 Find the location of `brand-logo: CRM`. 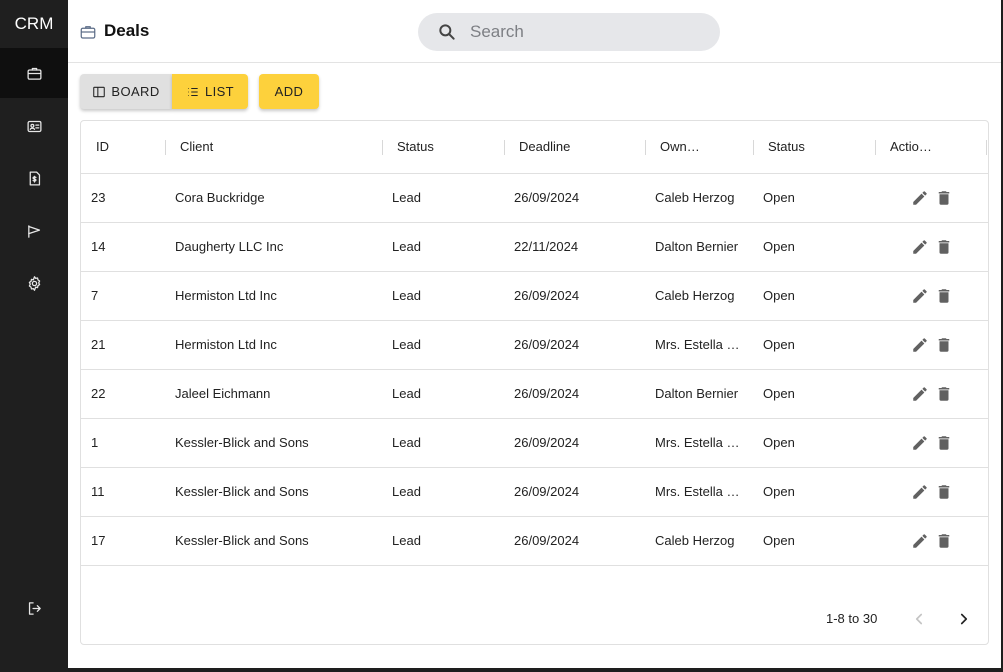

brand-logo: CRM is located at coordinates (34, 24).